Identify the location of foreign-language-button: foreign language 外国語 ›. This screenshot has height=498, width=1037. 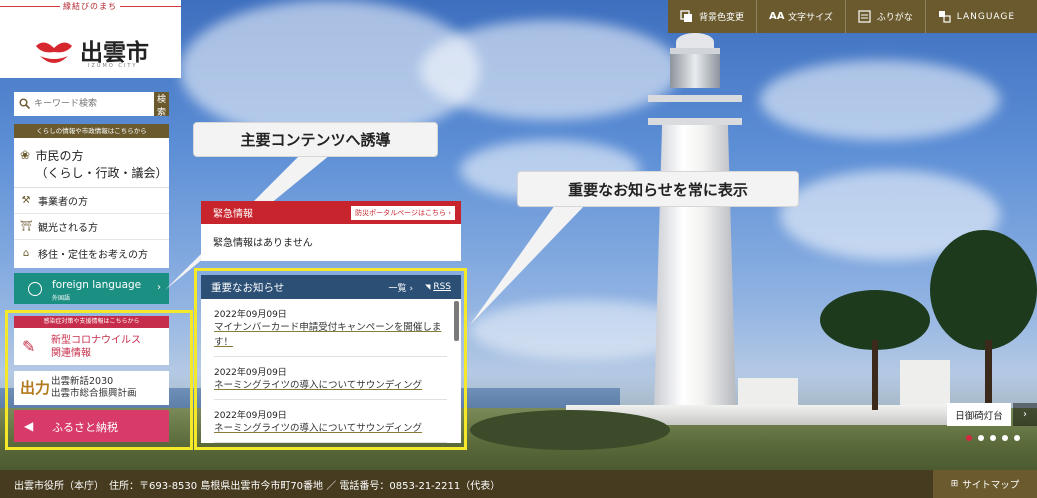
(91, 288).